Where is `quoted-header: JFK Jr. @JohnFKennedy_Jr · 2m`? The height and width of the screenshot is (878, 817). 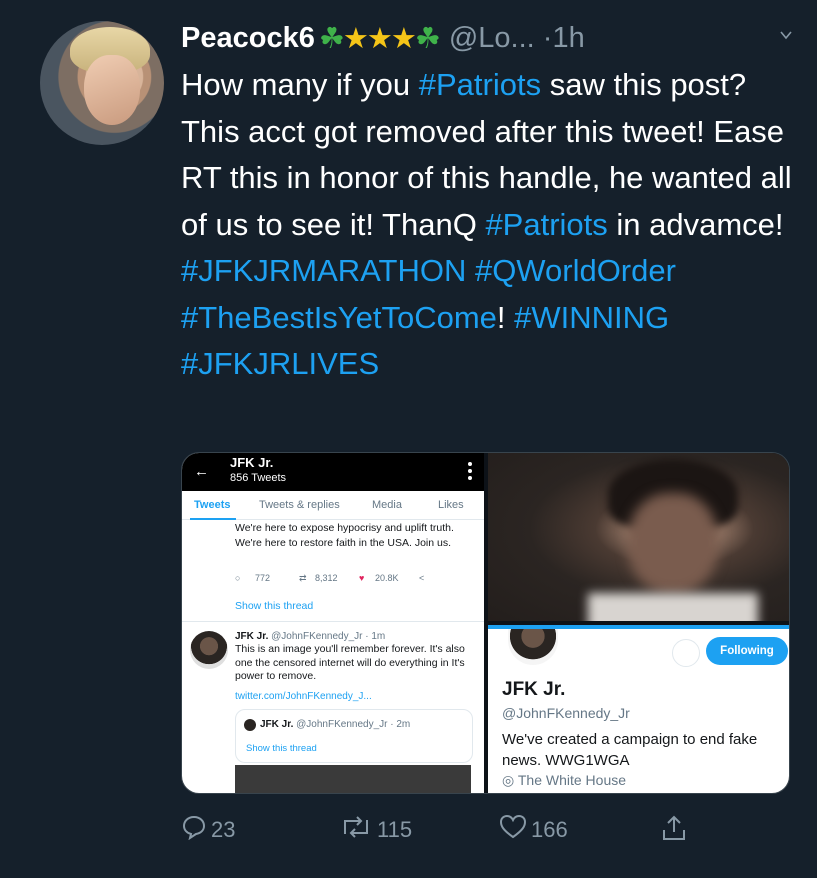
quoted-header: JFK Jr. @JohnFKennedy_Jr · 2m is located at coordinates (335, 724).